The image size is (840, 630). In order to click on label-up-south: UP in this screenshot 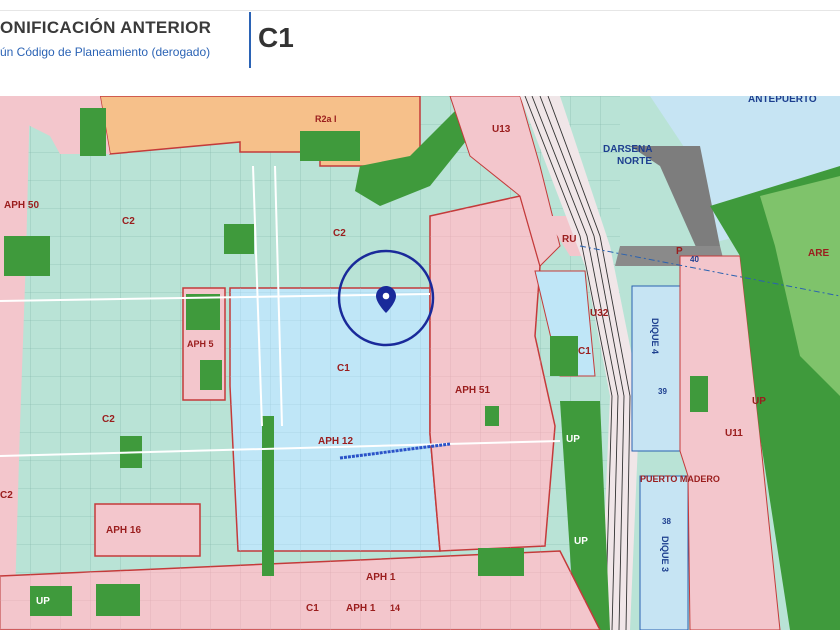, I will do `click(43, 601)`.